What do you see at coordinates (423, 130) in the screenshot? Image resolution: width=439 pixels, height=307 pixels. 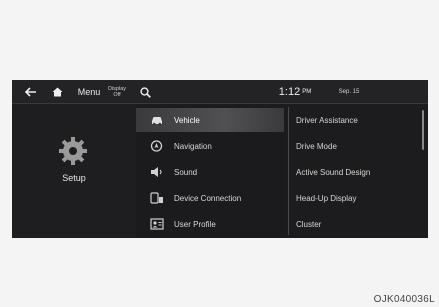 I see `scrollbar` at bounding box center [423, 130].